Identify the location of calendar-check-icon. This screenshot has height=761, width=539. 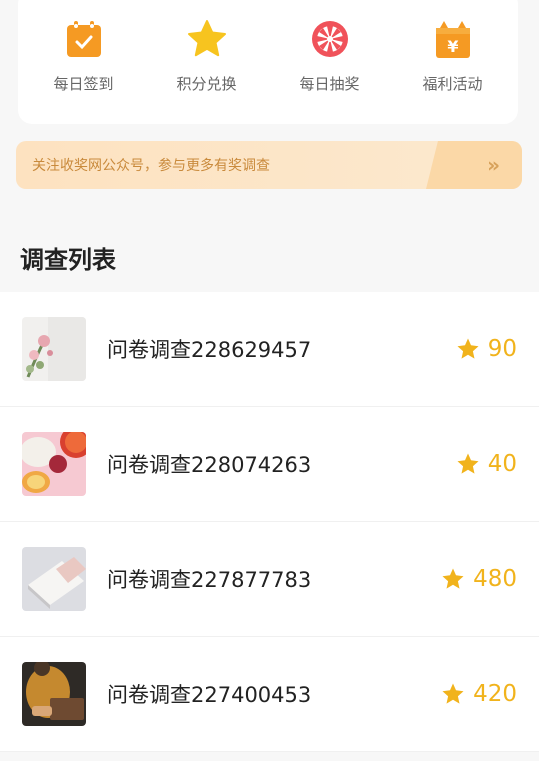
(84, 39).